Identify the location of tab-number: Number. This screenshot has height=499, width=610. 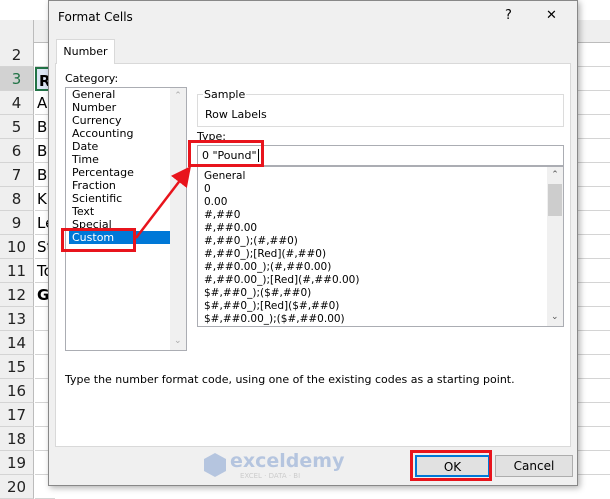
(85, 51).